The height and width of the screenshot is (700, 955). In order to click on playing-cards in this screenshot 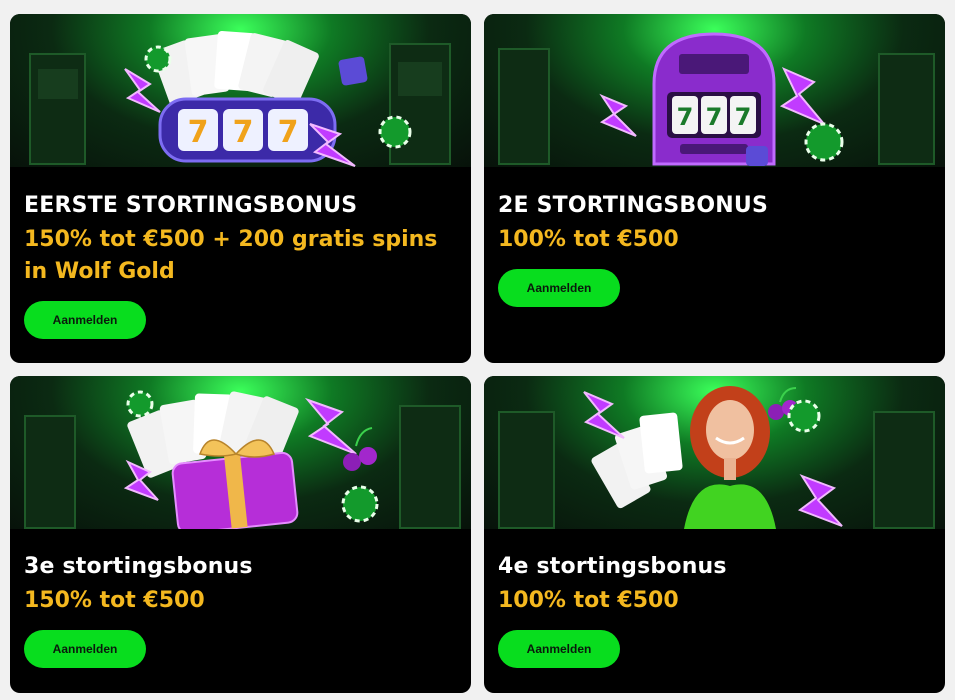, I will do `click(235, 68)`.